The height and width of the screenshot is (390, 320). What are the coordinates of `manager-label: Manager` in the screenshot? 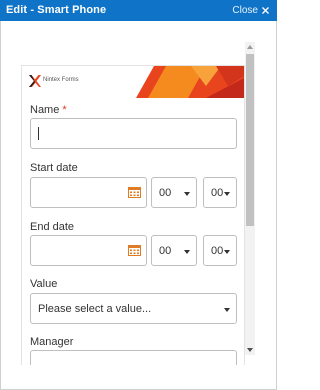 It's located at (52, 342).